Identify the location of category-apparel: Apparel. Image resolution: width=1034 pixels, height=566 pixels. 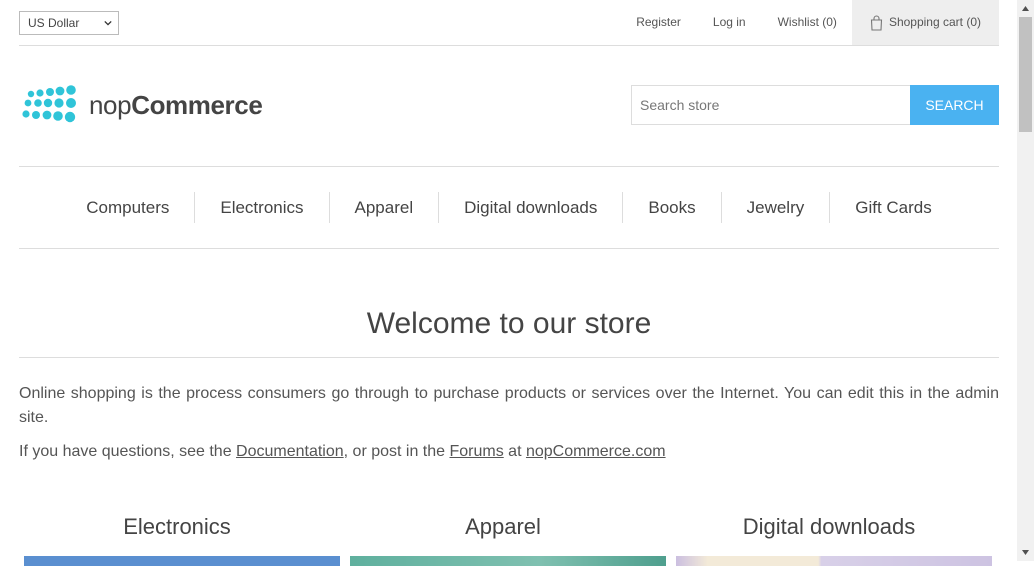
(505, 539).